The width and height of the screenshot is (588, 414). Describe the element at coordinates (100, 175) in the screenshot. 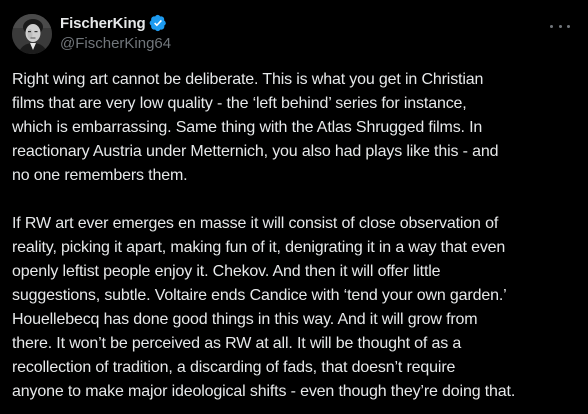

I see `text-line: no one remembers them.` at that location.